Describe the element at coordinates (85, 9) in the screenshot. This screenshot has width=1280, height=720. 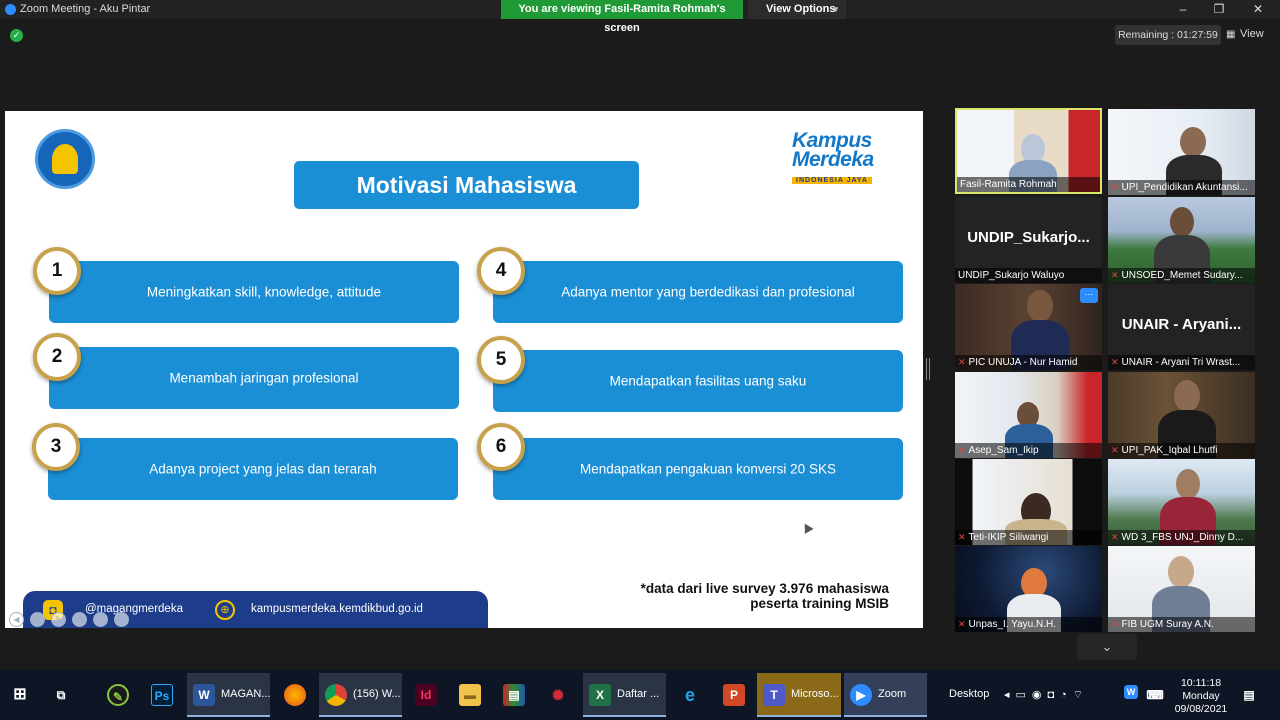
I see `window-title: Zoom Meeting - Aku Pintar` at that location.